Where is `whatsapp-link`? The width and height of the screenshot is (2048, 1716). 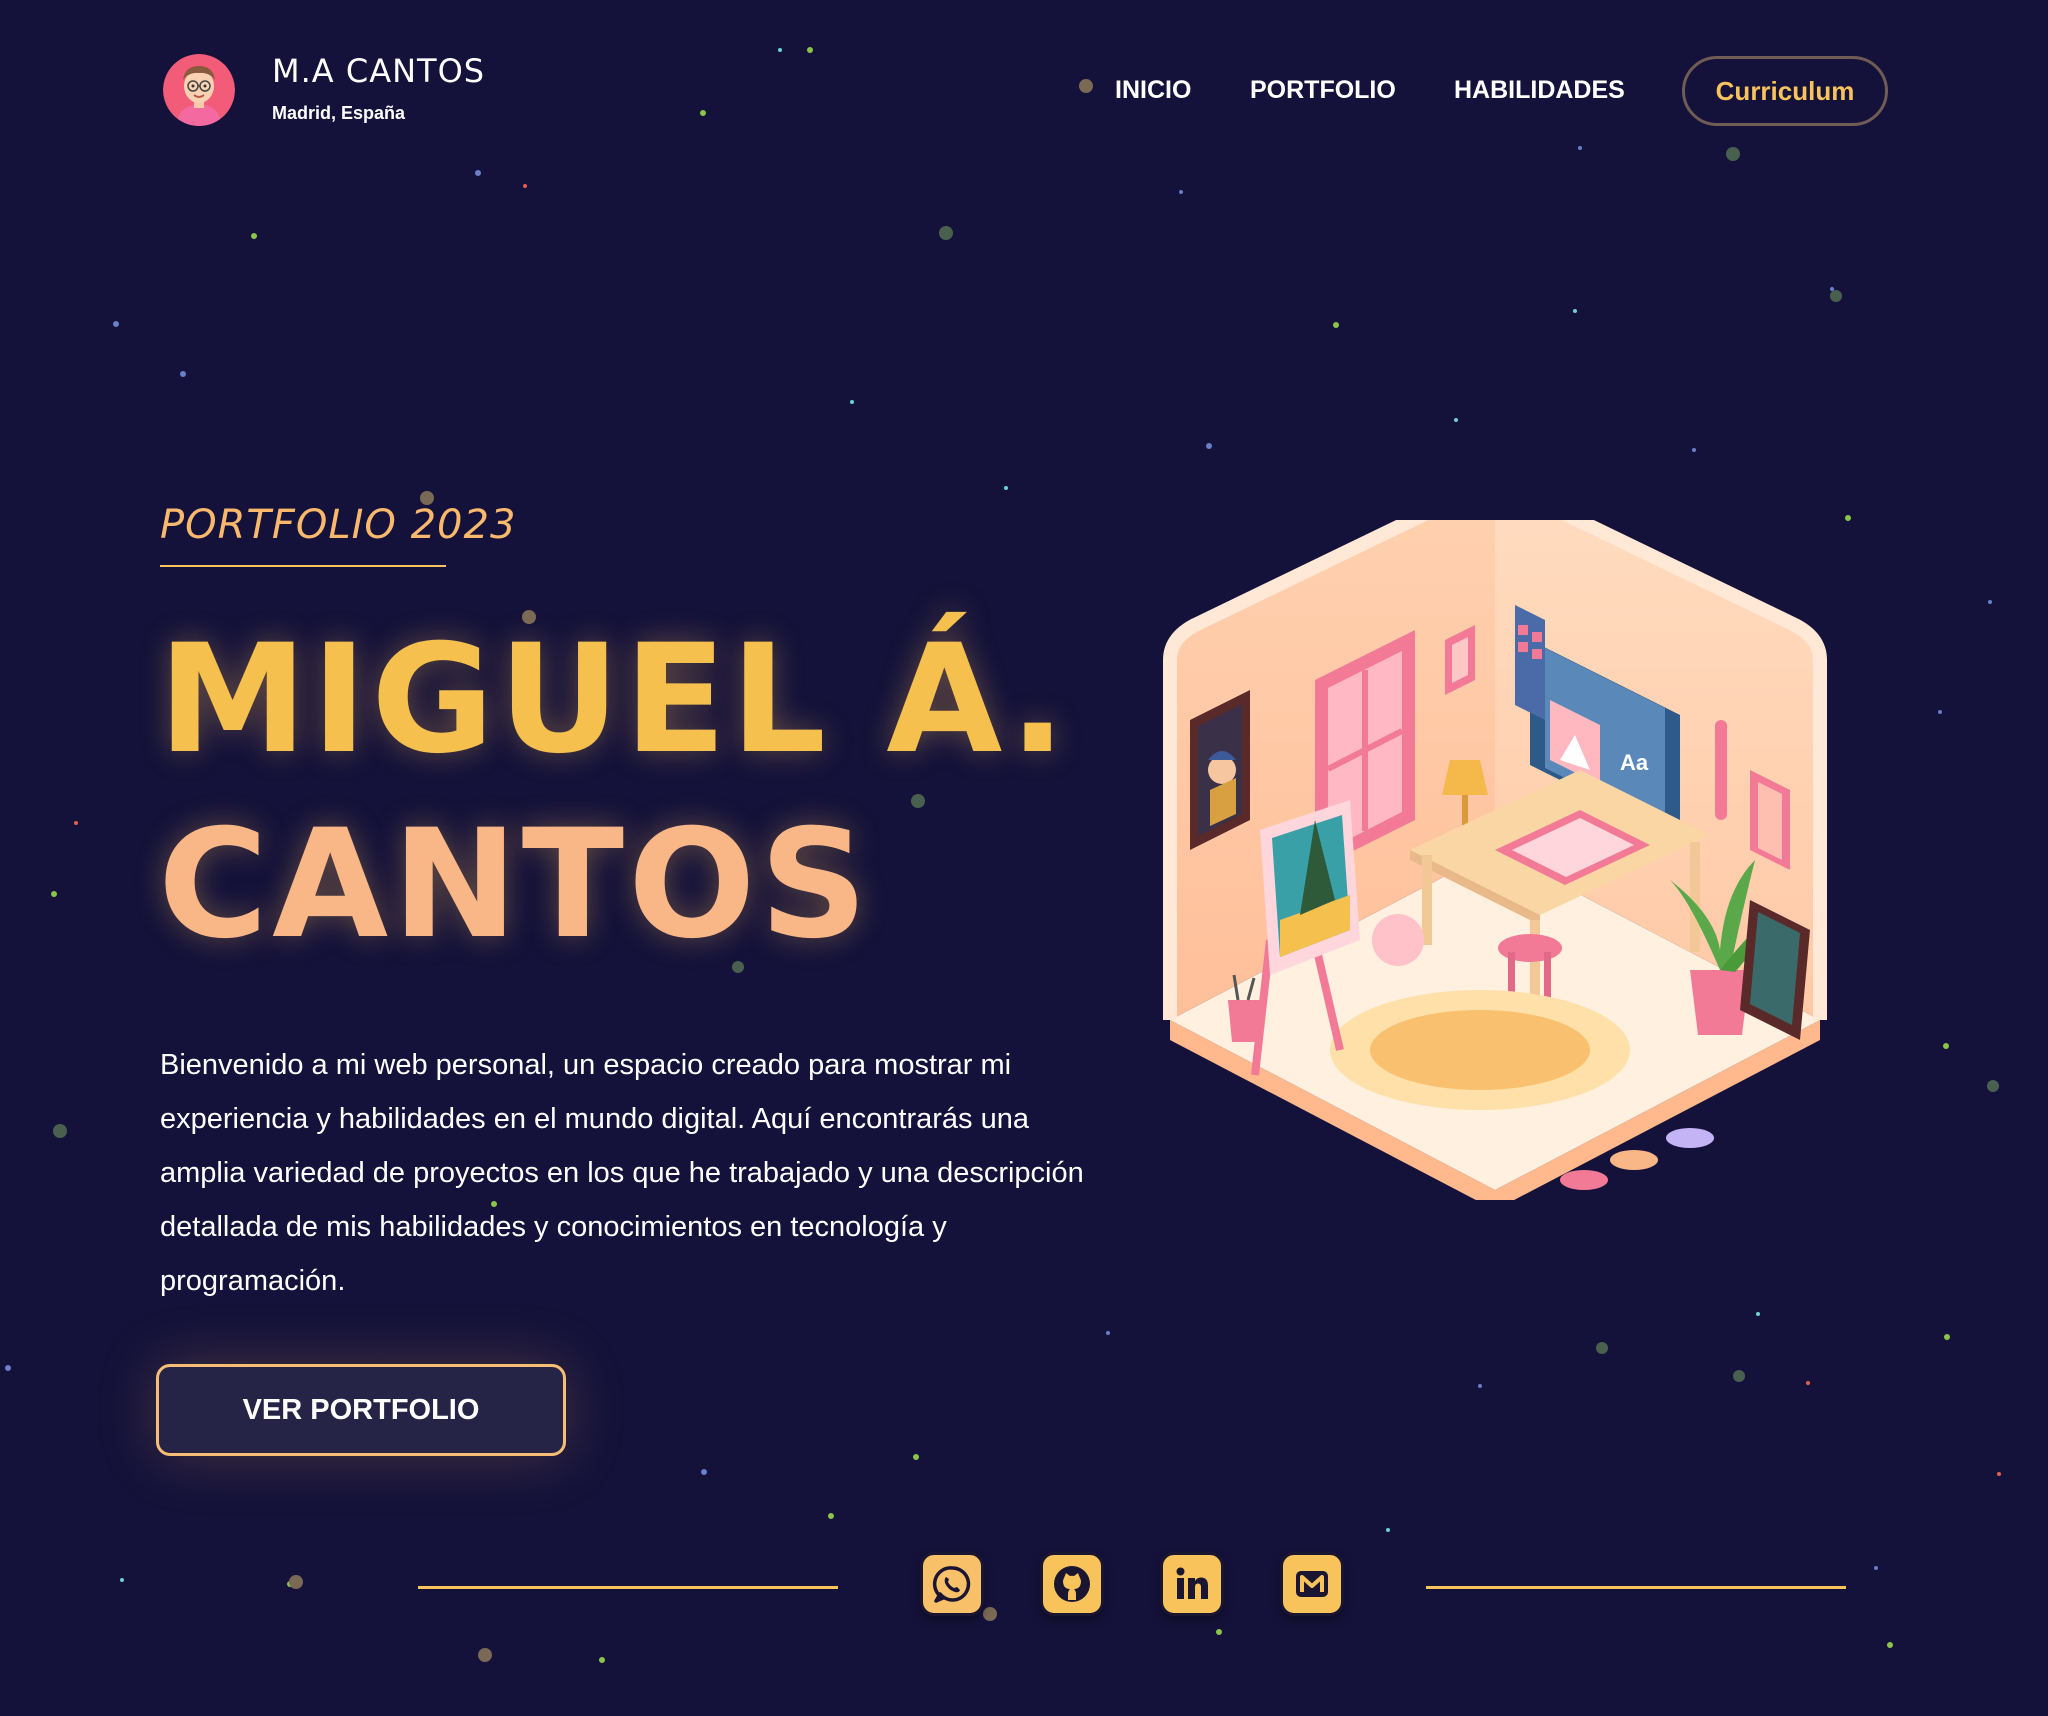
whatsapp-link is located at coordinates (952, 1584).